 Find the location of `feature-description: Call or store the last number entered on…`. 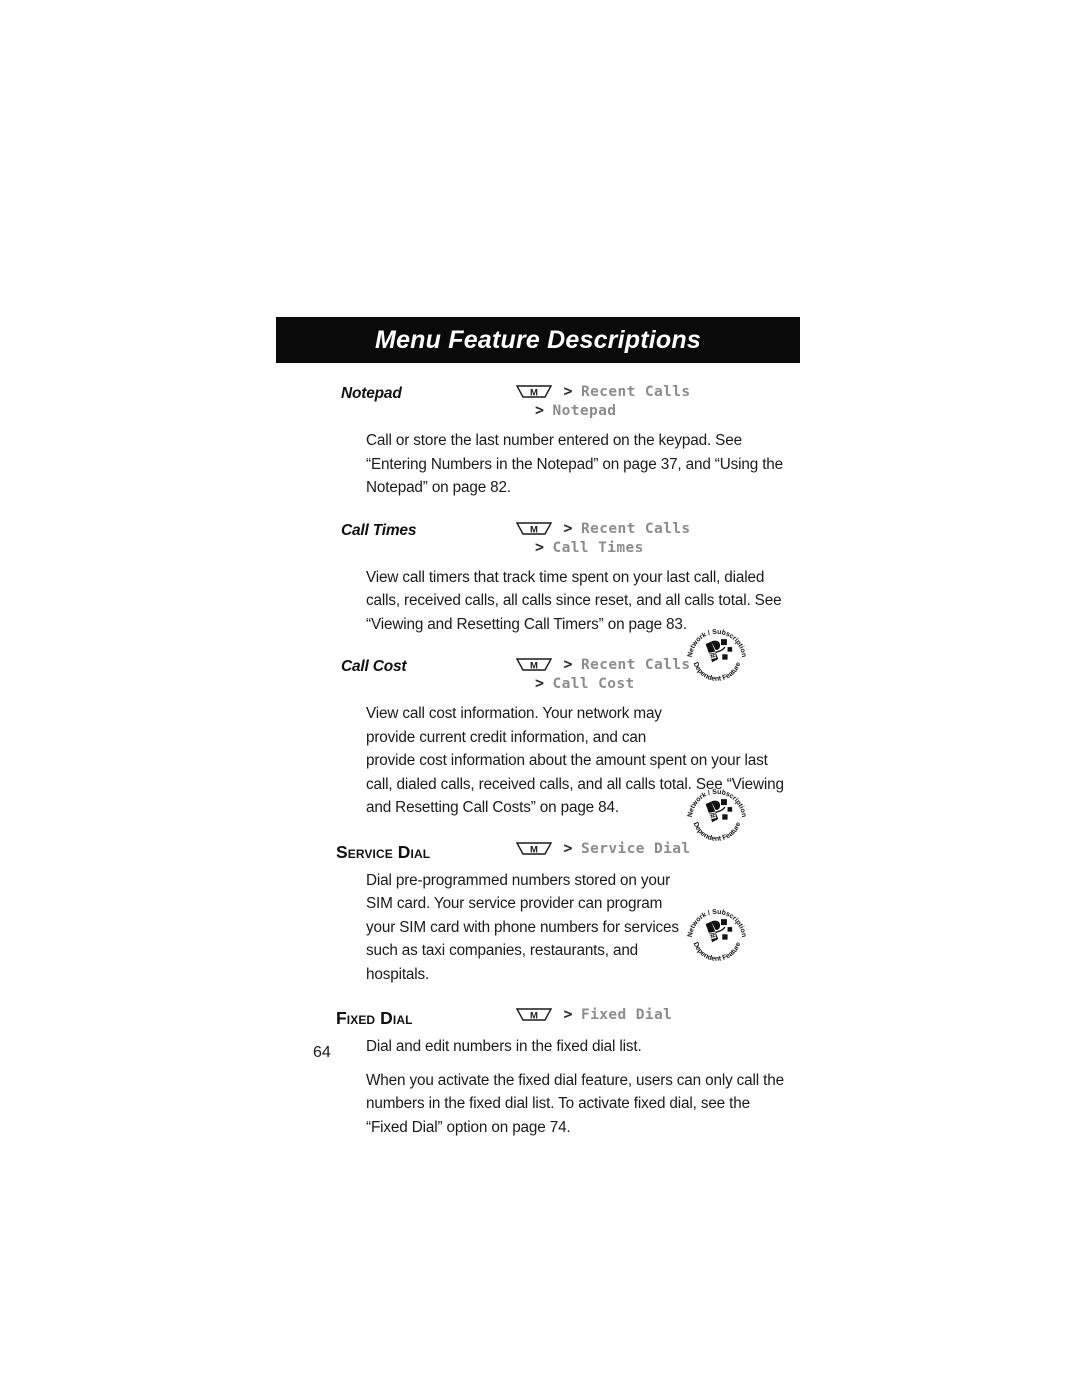

feature-description: Call or store the last number entered on… is located at coordinates (575, 464).